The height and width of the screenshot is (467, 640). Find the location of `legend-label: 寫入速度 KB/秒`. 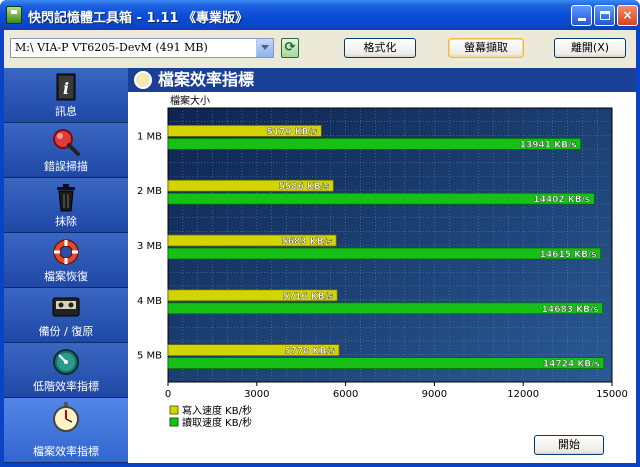

legend-label: 寫入速度 KB/秒 is located at coordinates (217, 410).